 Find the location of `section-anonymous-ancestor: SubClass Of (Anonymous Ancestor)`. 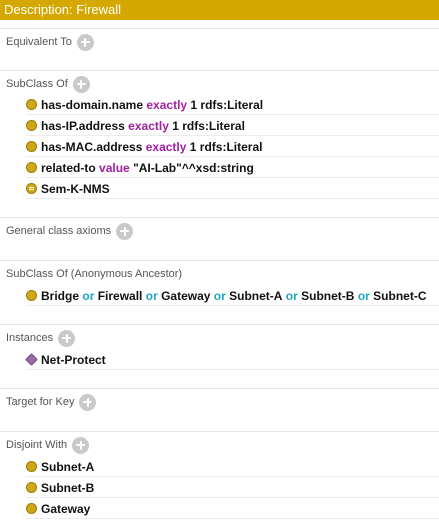

section-anonymous-ancestor: SubClass Of (Anonymous Ancestor) is located at coordinates (94, 274).